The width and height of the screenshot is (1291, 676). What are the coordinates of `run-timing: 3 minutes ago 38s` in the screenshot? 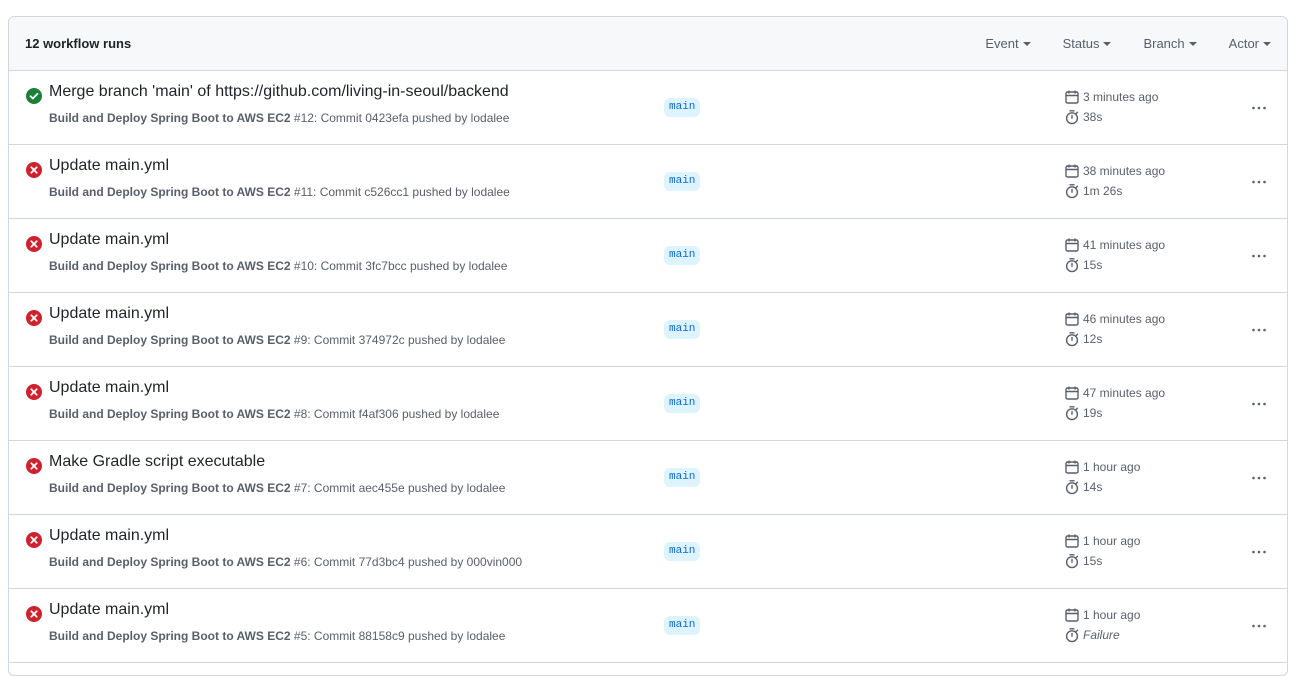 It's located at (1111, 107).